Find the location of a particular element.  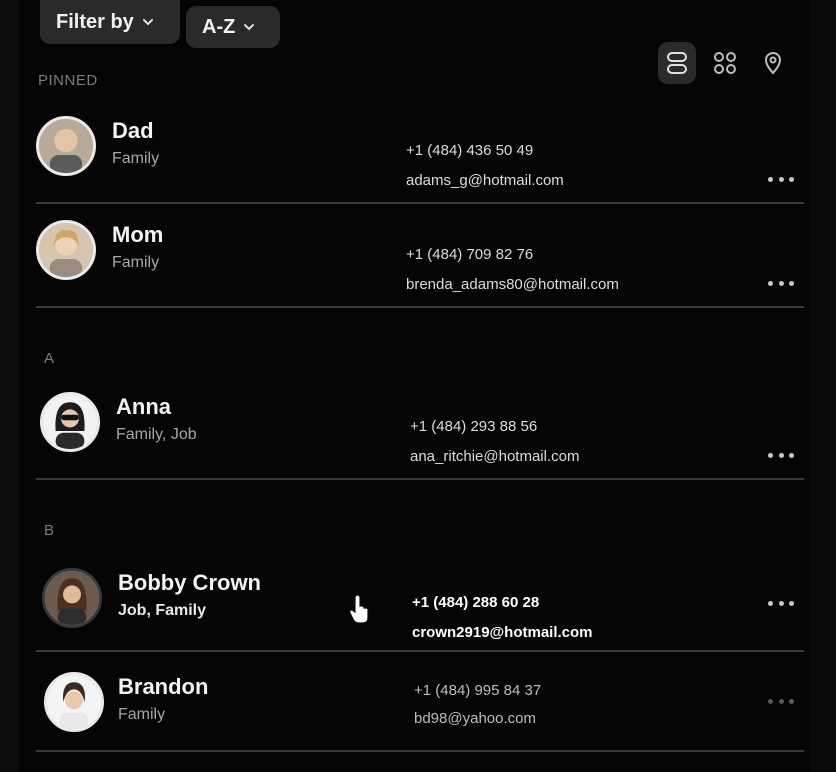

contact-email: ana_ritchie@hotmail.com is located at coordinates (494, 456).